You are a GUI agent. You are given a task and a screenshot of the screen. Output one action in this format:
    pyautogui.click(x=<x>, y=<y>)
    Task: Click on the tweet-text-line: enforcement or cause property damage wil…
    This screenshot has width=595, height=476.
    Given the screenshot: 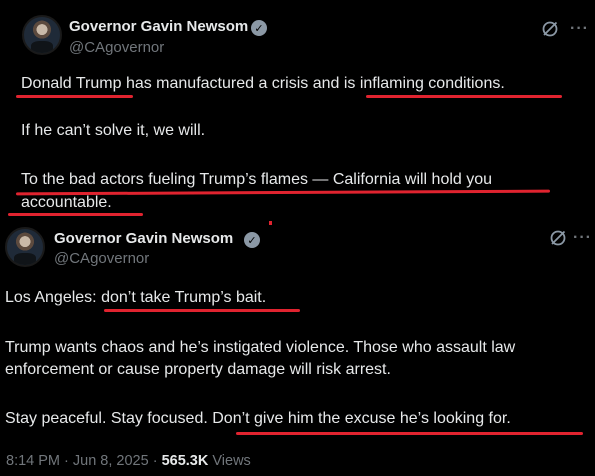 What is the action you would take?
    pyautogui.click(x=198, y=369)
    